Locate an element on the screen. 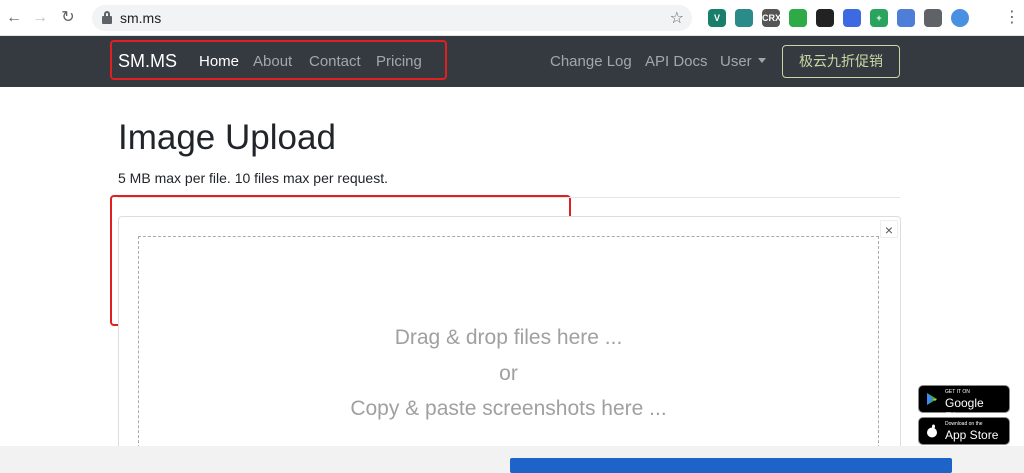 The image size is (1024, 473). divider is located at coordinates (509, 197).